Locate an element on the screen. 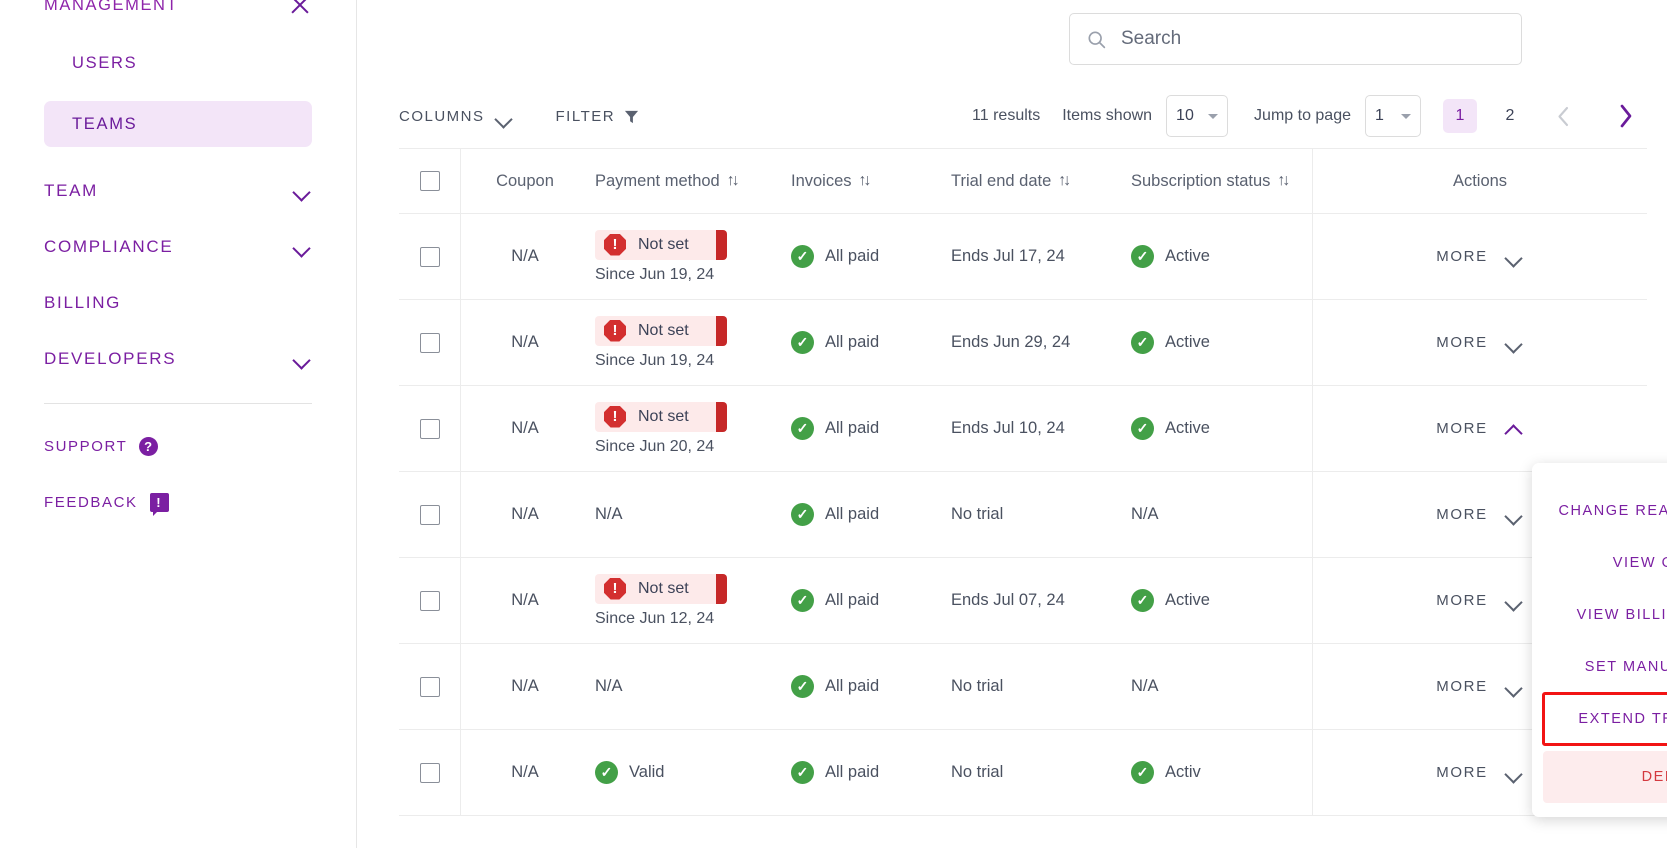 Image resolution: width=1667 pixels, height=848 pixels. page-button-1: 1 is located at coordinates (1460, 116).